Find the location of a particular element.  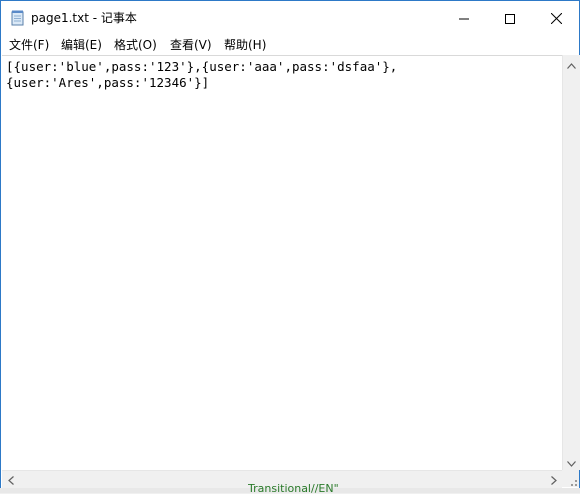

chevron-left-icon is located at coordinates (10, 479).